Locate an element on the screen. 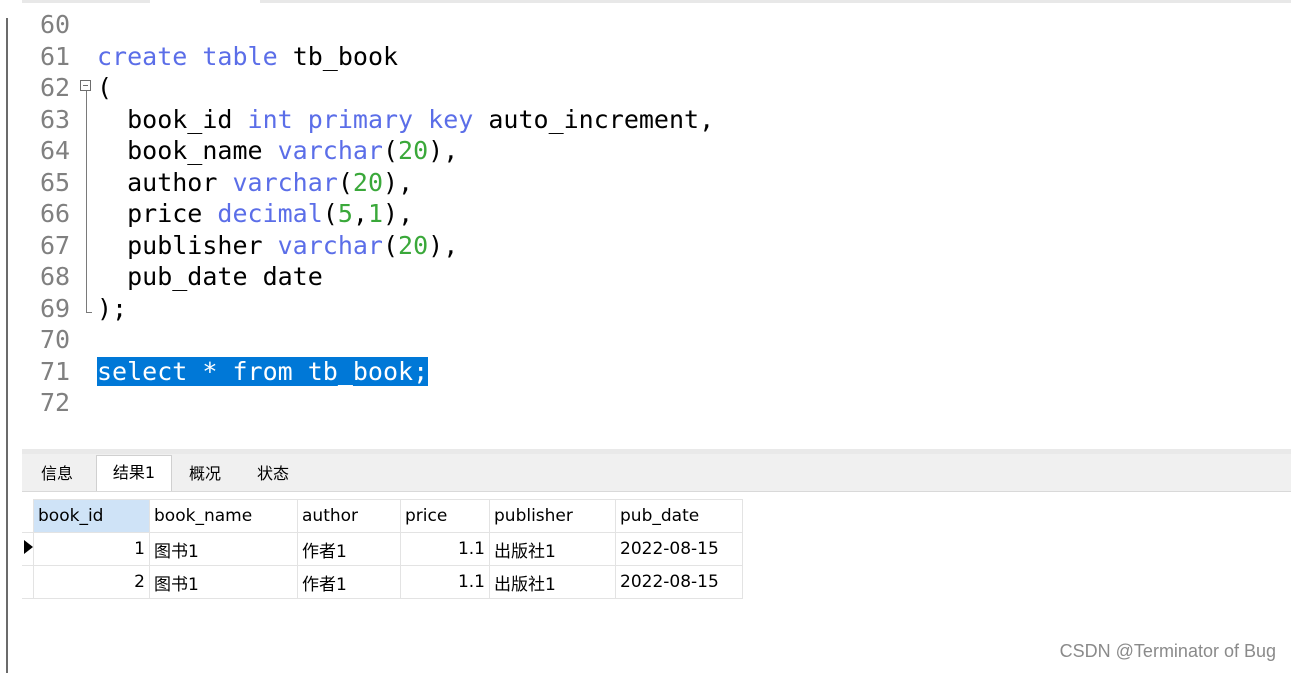 The height and width of the screenshot is (673, 1291). code-text: book_id int primary key auto_increment, is located at coordinates (405, 119).